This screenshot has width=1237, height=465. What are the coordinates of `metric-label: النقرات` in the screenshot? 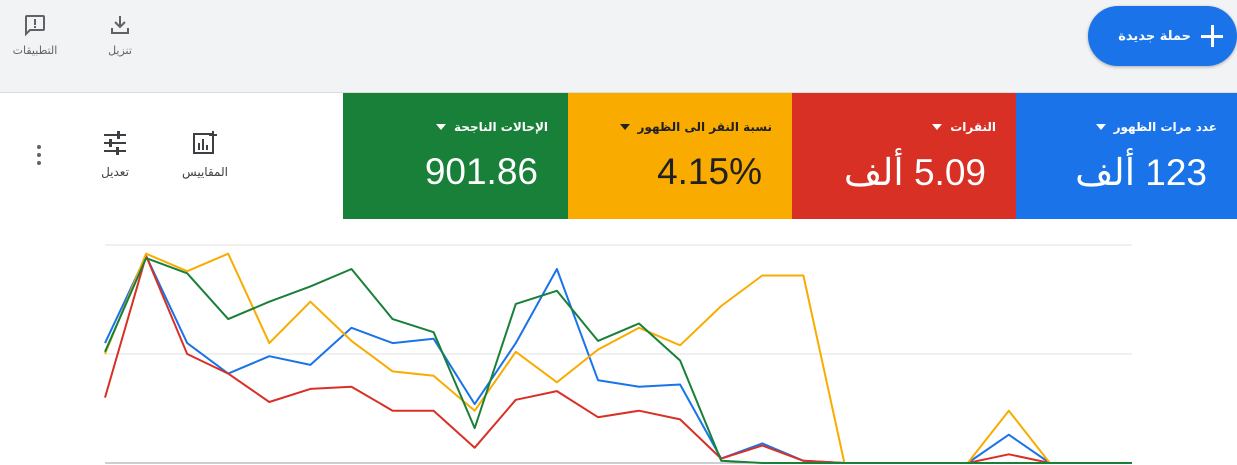 It's located at (973, 127).